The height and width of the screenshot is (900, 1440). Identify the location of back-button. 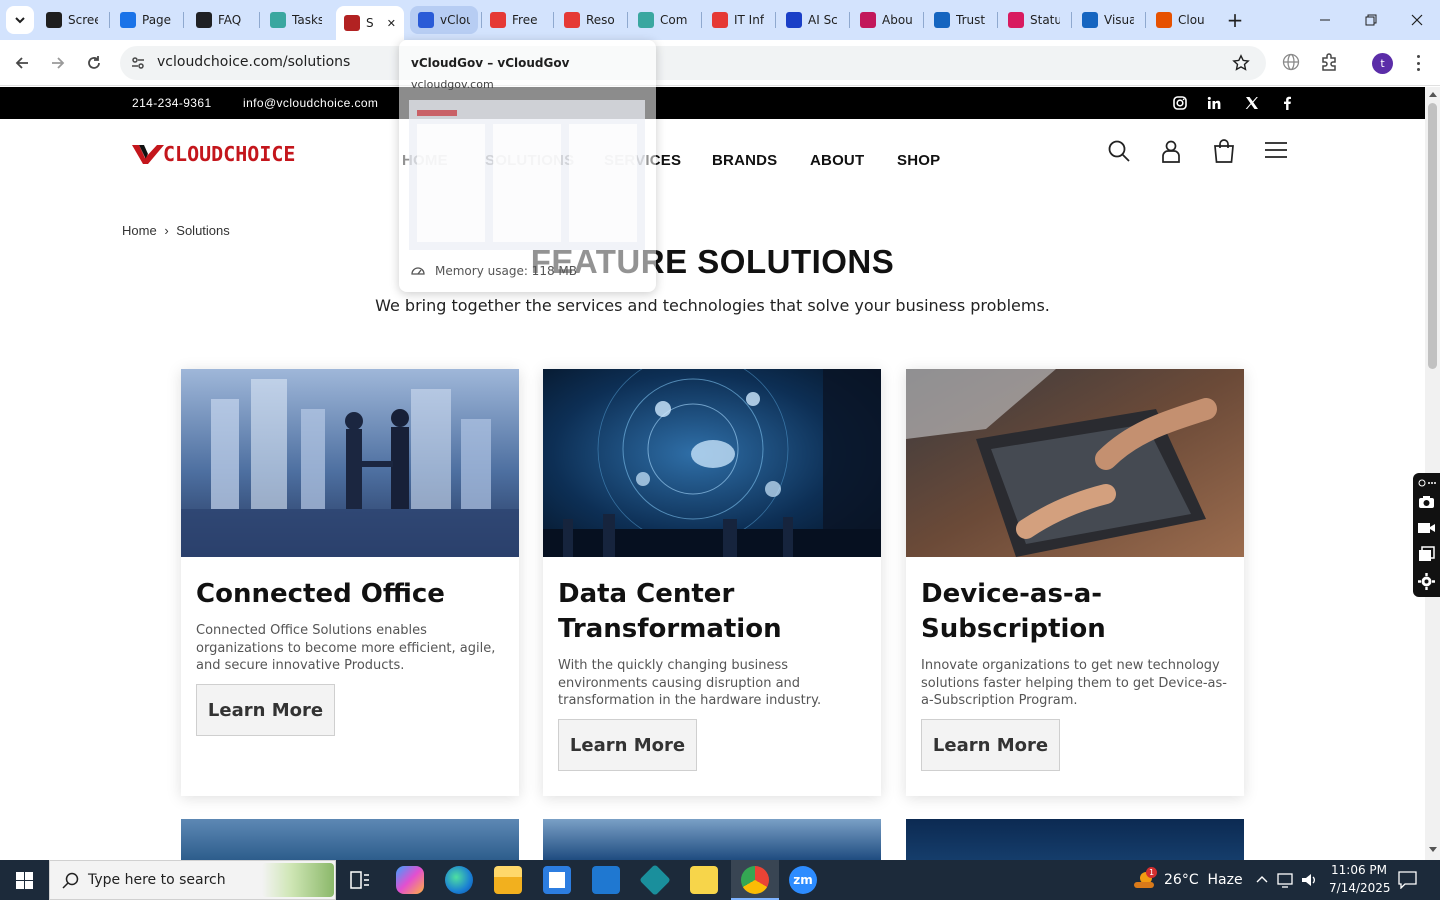
(22, 63).